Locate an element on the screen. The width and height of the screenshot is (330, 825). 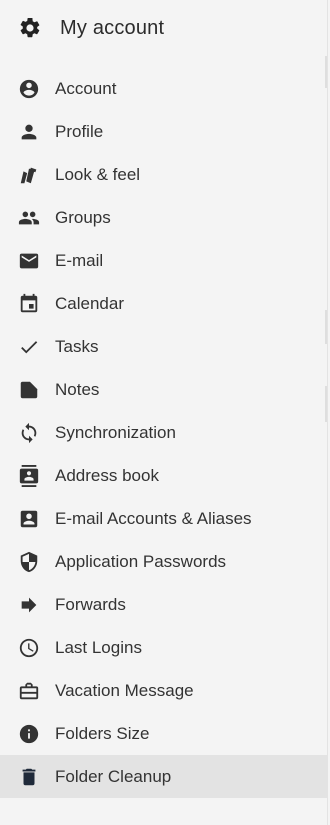
shield-icon is located at coordinates (29, 562).